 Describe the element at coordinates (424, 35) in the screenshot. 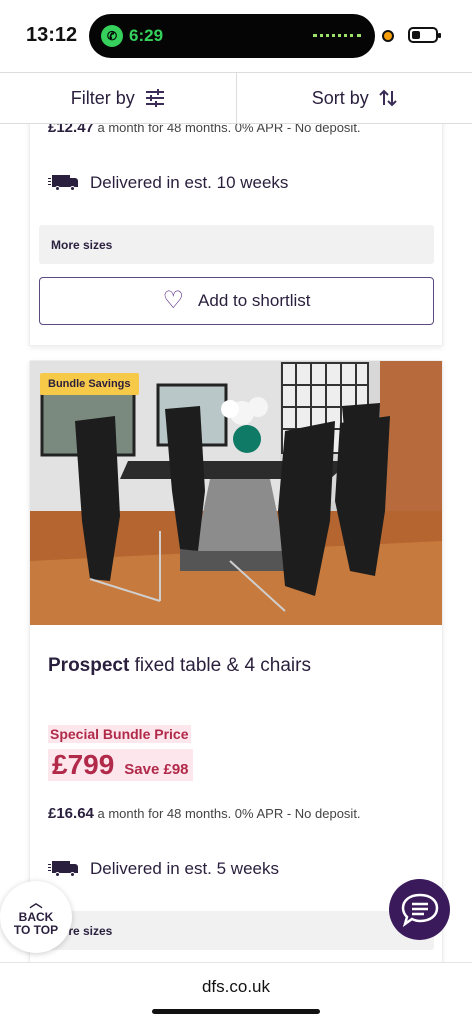

I see `battery-icon` at that location.